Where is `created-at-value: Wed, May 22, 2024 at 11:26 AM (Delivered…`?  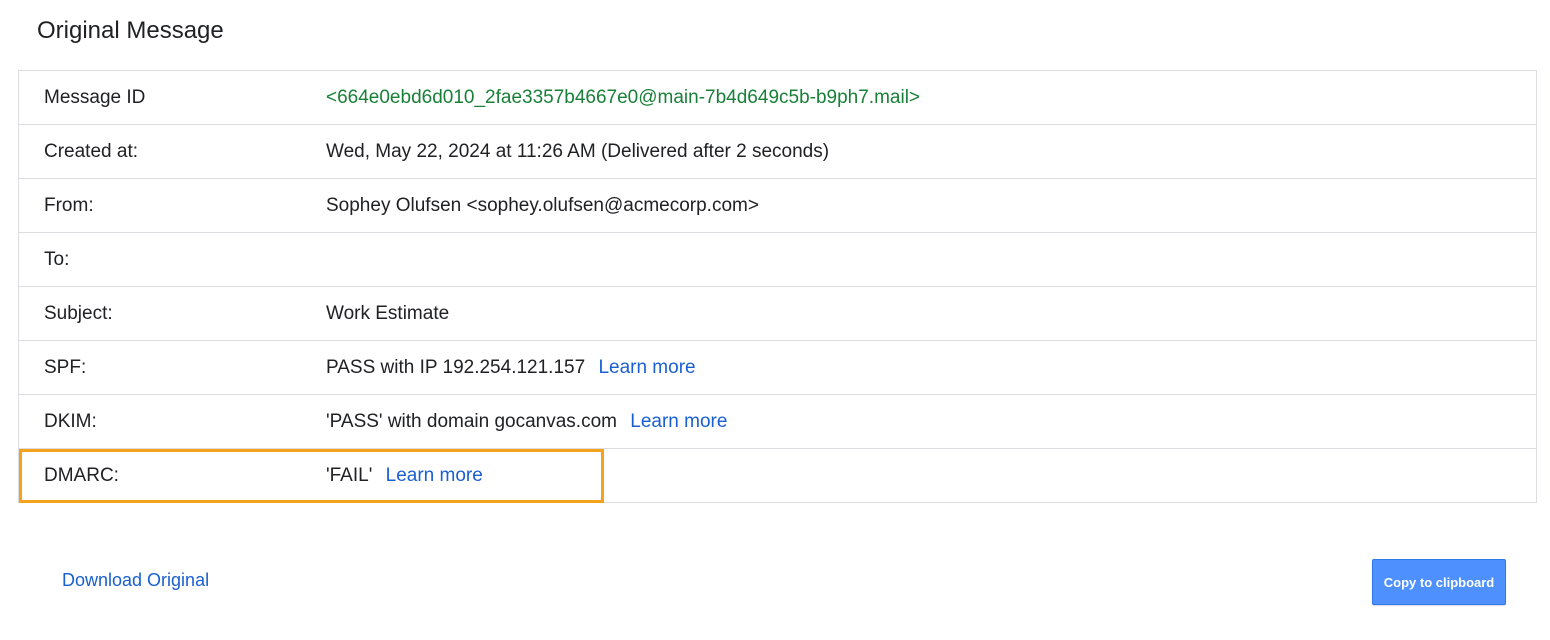 created-at-value: Wed, May 22, 2024 at 11:26 AM (Delivered… is located at coordinates (578, 151).